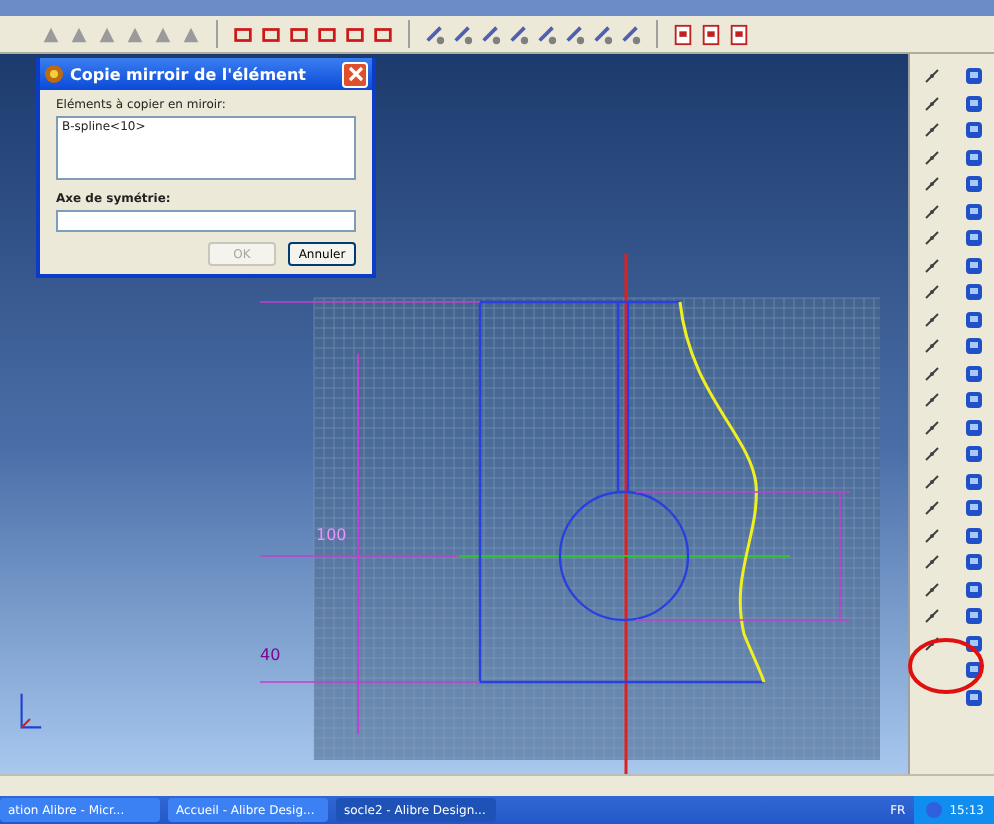 This screenshot has height=824, width=994. Describe the element at coordinates (331, 535) in the screenshot. I see `dimension-label: 100` at that location.